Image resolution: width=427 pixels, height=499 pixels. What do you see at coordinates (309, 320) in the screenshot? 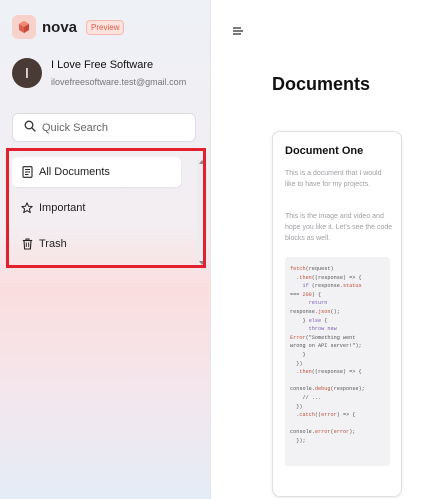
I see `code-line: } else {` at bounding box center [309, 320].